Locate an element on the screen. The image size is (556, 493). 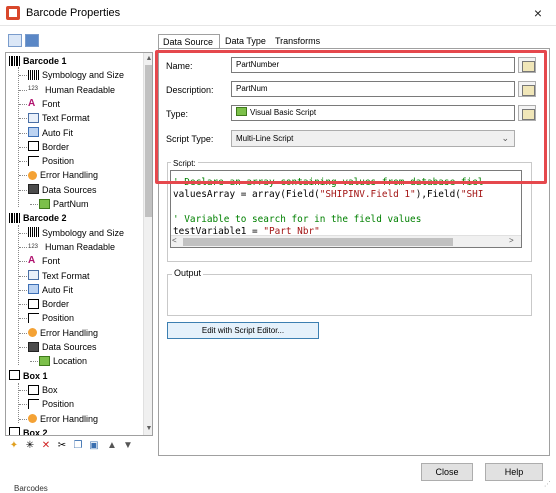
tree-item-label: Auto Fit is located at coordinates (58, 132).